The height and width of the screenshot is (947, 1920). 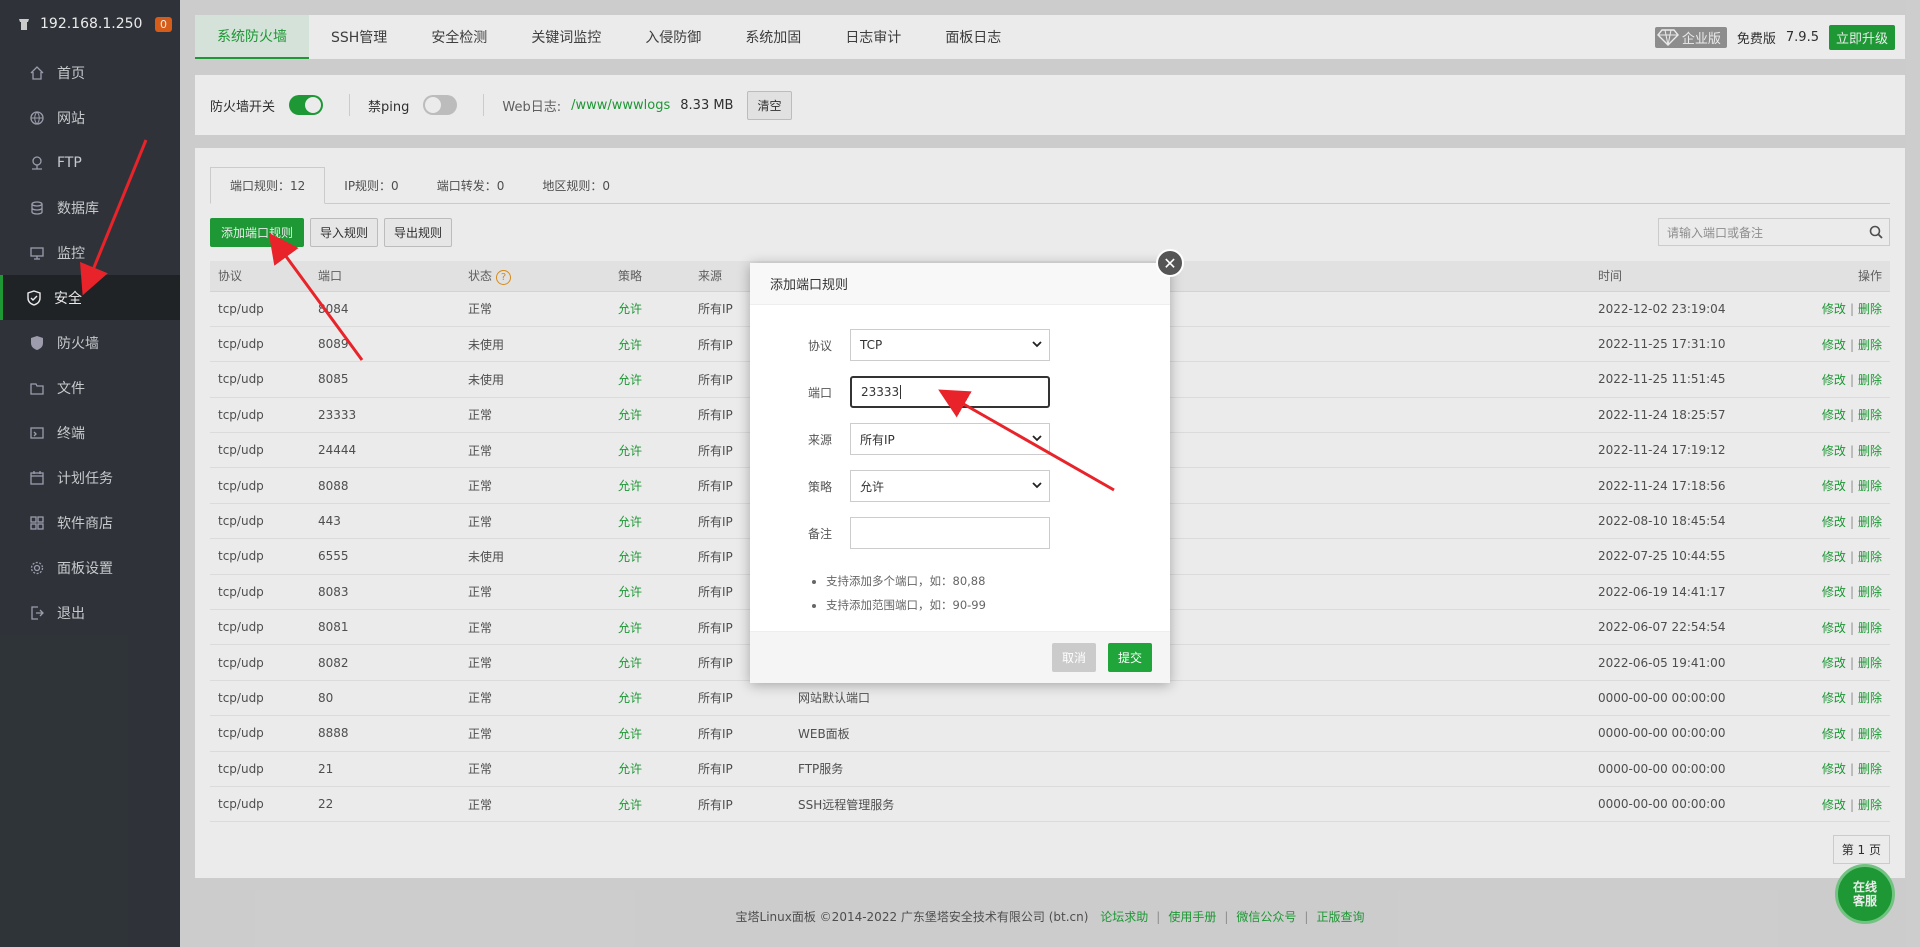 What do you see at coordinates (819, 533) in the screenshot?
I see `note-label: 备注` at bounding box center [819, 533].